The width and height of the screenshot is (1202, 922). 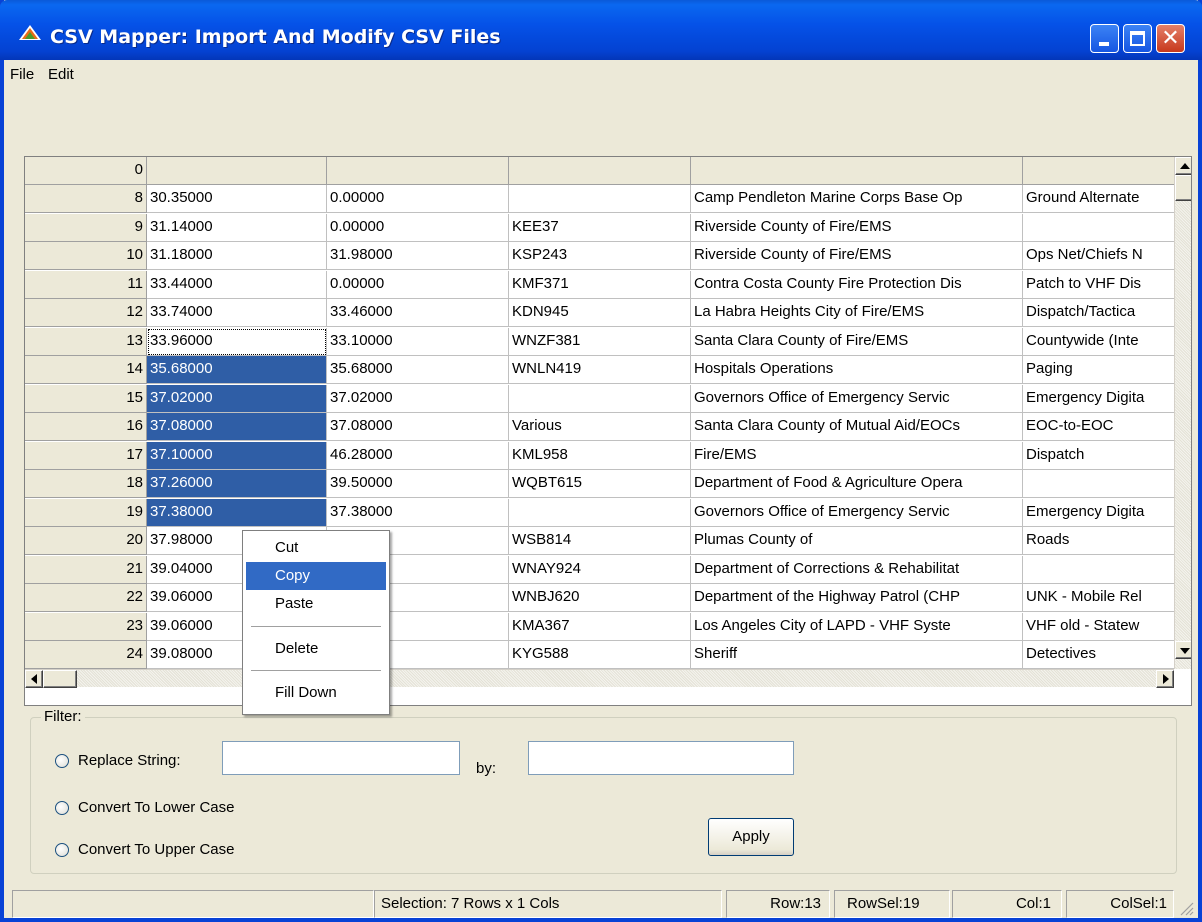 What do you see at coordinates (237, 199) in the screenshot?
I see `grid-cell: 30.35000` at bounding box center [237, 199].